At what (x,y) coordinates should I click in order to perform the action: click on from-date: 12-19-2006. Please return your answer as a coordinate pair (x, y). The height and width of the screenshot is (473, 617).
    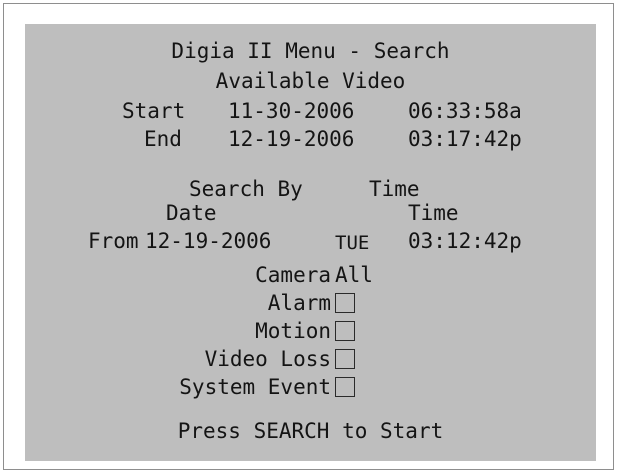
    Looking at the image, I should click on (208, 241).